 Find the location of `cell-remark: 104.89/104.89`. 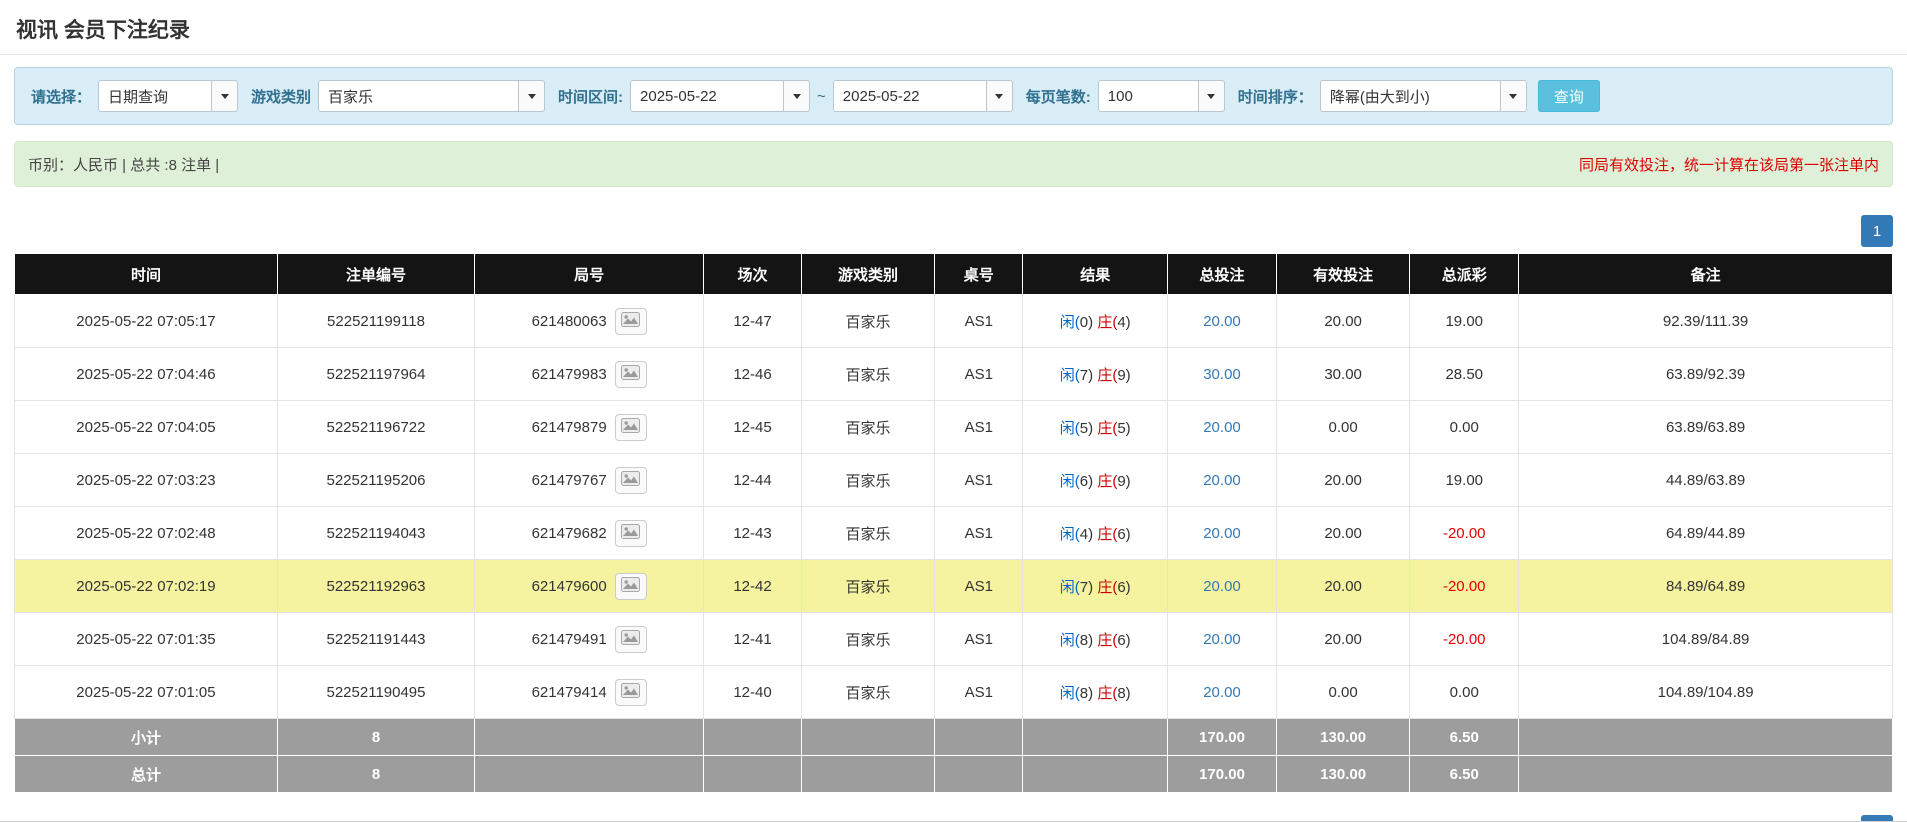

cell-remark: 104.89/104.89 is located at coordinates (1705, 692).